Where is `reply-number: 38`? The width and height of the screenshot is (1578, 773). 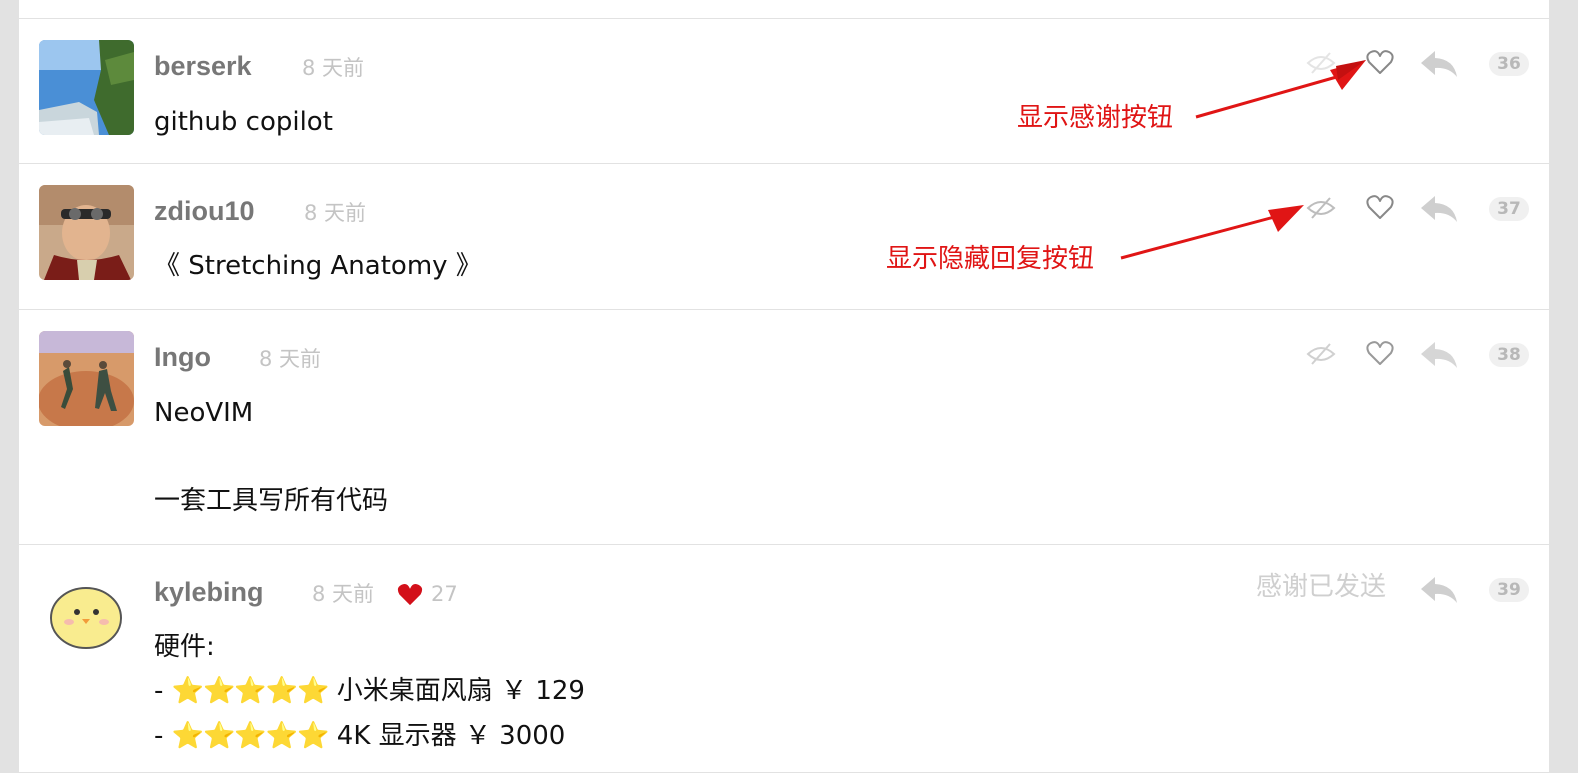
reply-number: 38 is located at coordinates (1509, 355).